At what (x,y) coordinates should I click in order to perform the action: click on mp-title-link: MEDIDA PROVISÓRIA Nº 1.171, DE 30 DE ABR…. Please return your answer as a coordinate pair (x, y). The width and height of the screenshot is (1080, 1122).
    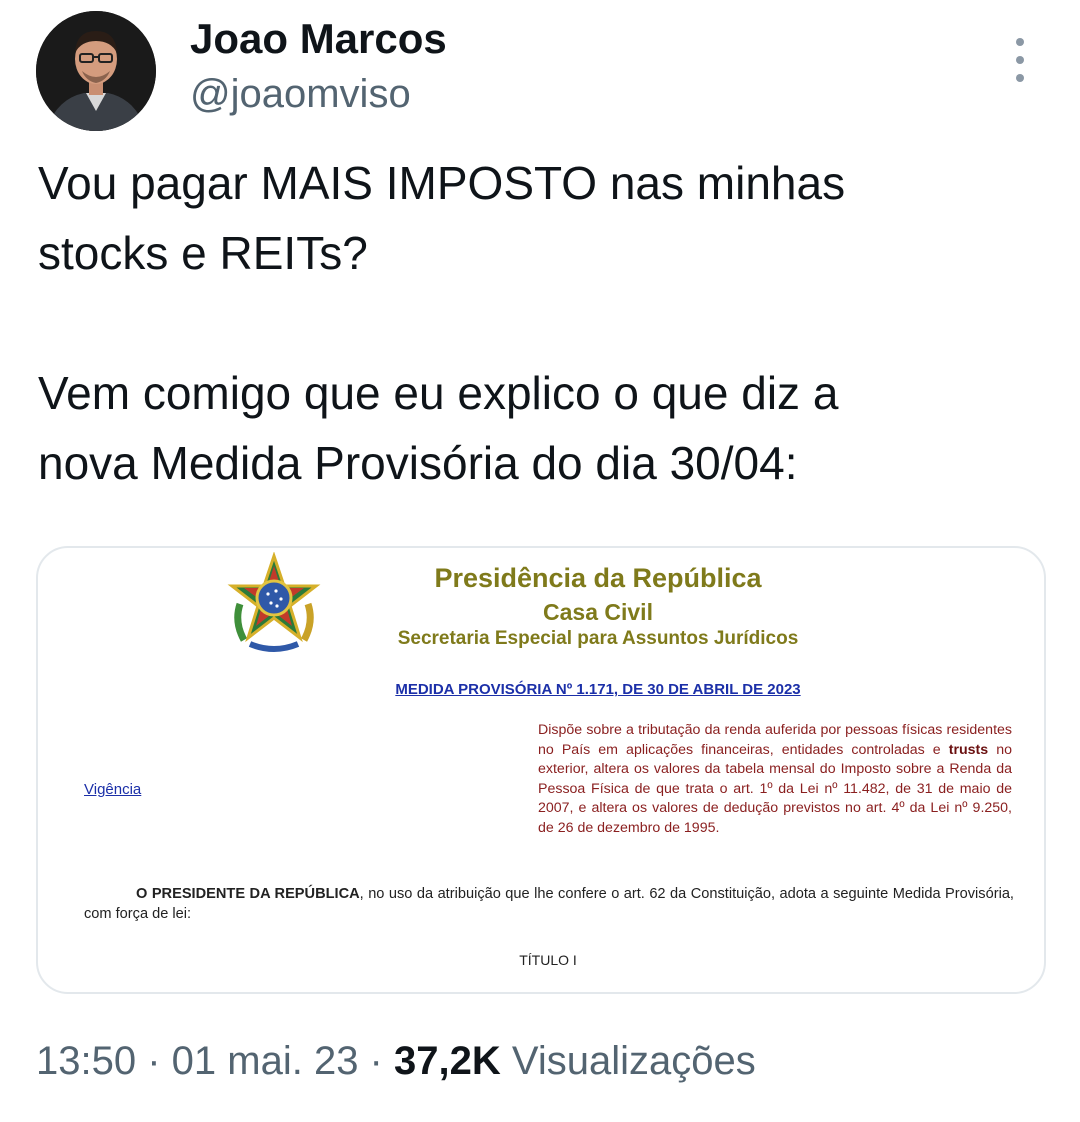
    Looking at the image, I should click on (598, 690).